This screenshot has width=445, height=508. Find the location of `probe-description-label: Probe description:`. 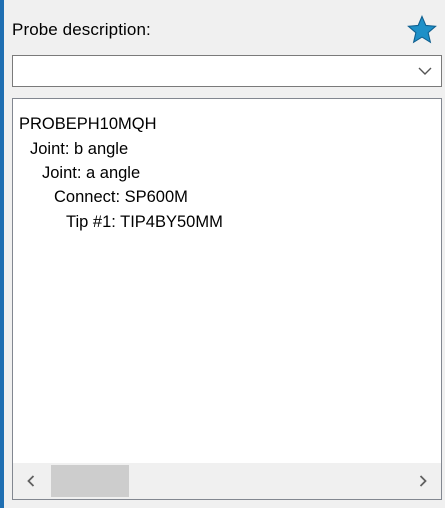

probe-description-label: Probe description: is located at coordinates (81, 29).